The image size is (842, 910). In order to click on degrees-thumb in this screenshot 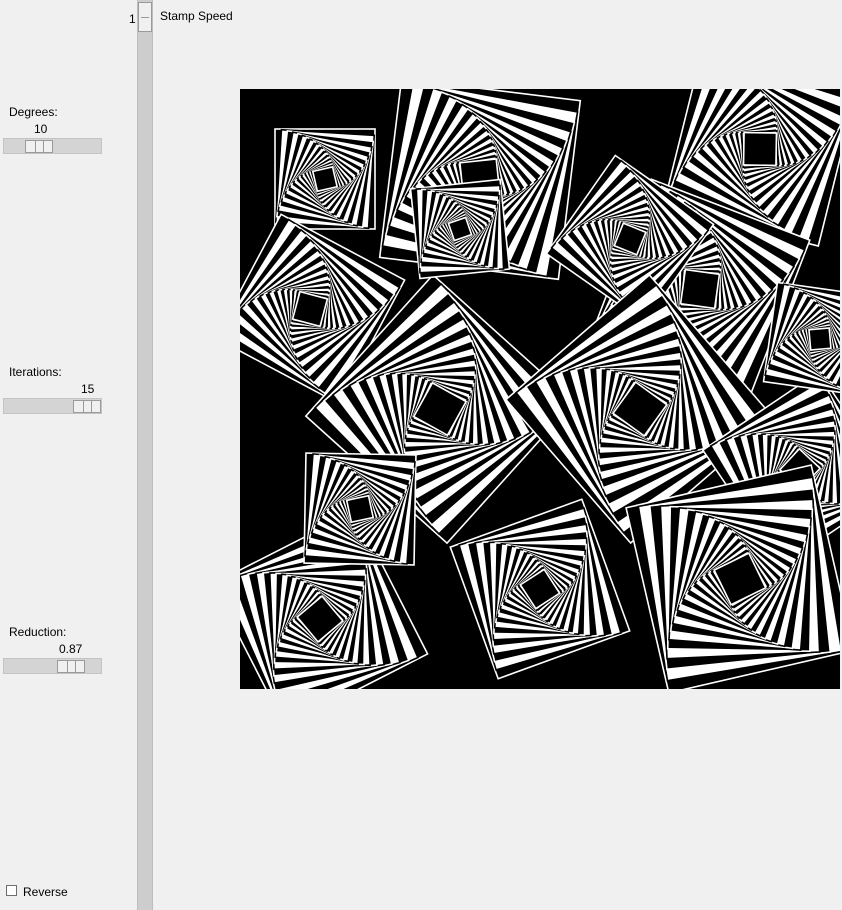, I will do `click(39, 146)`.